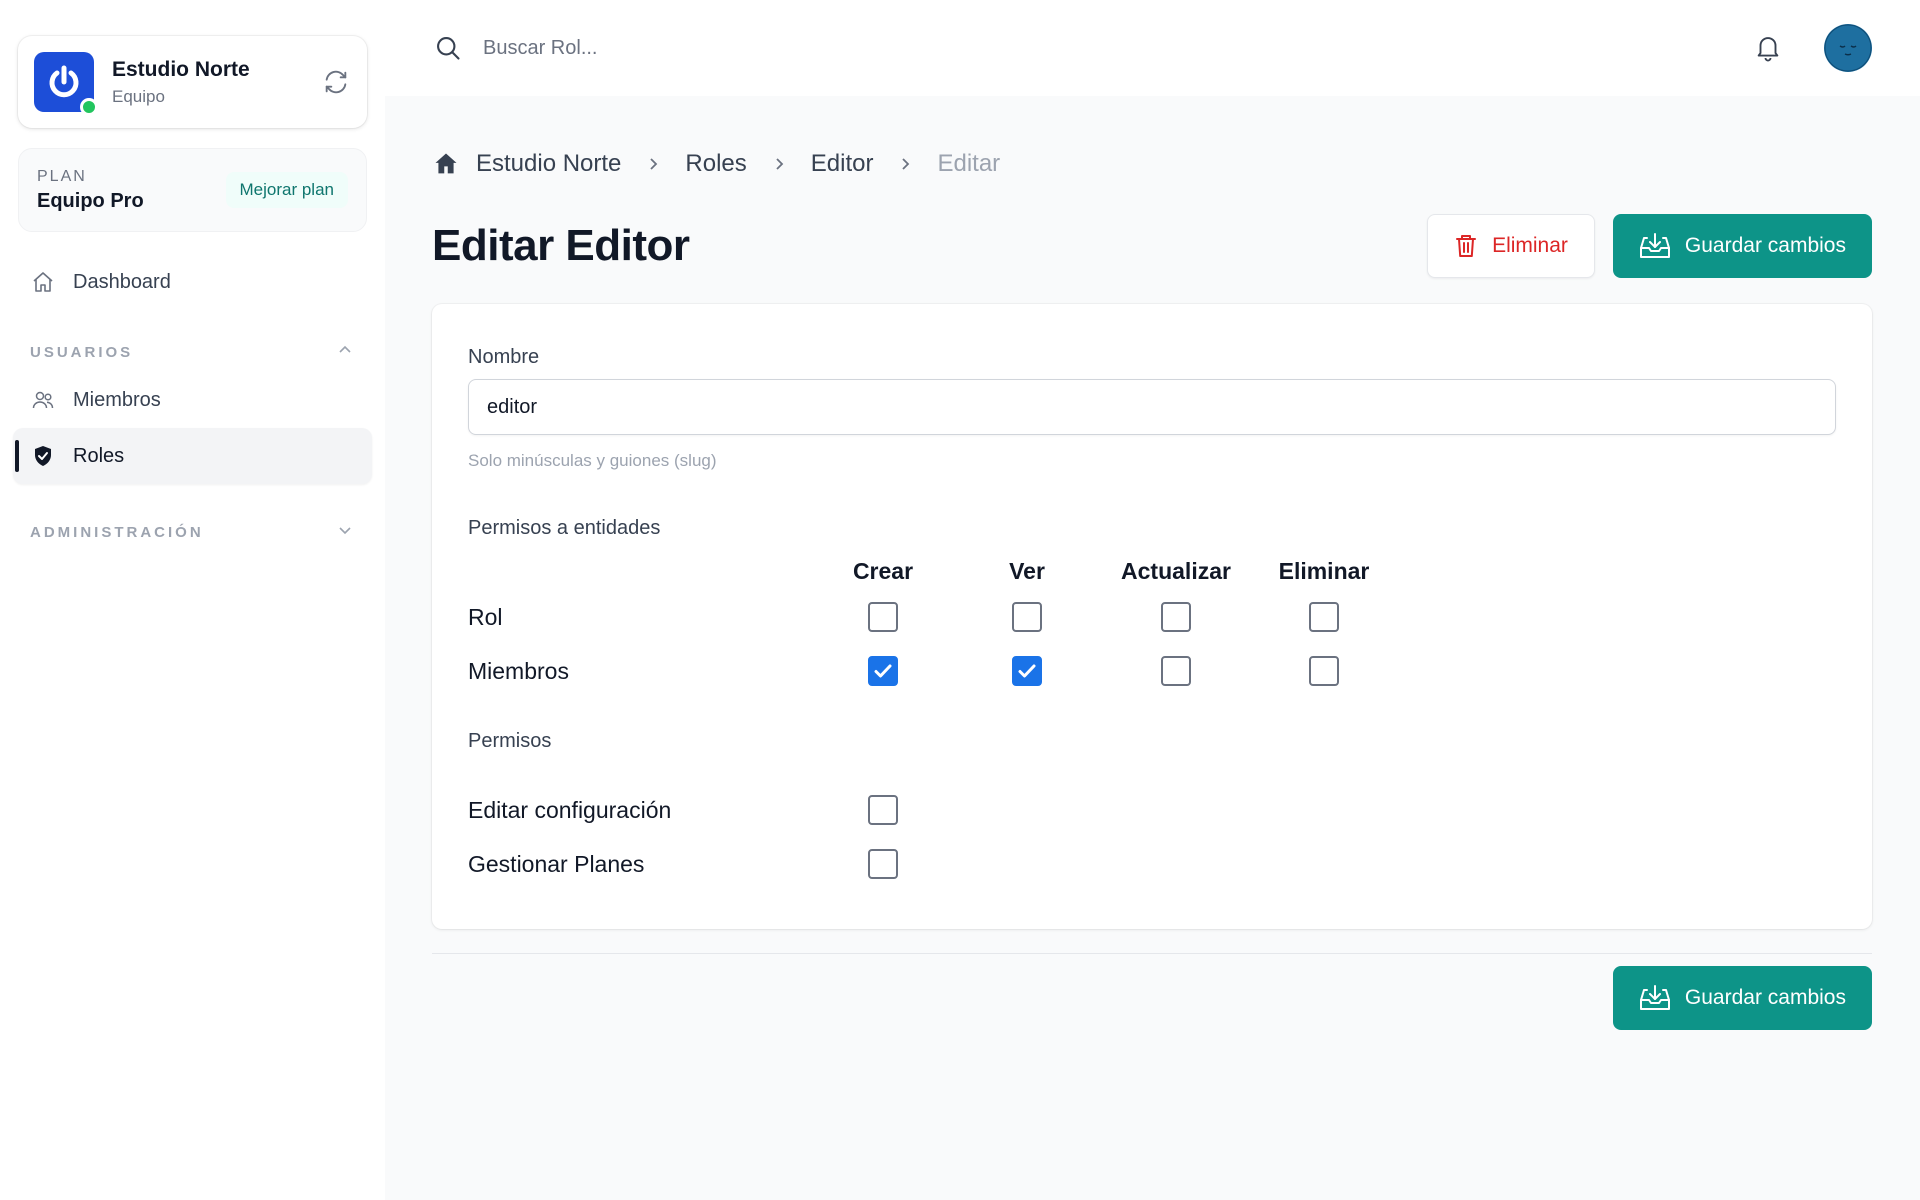 The image size is (1920, 1200). Describe the element at coordinates (510, 741) in the screenshot. I see `permissions-label: Permisos` at that location.